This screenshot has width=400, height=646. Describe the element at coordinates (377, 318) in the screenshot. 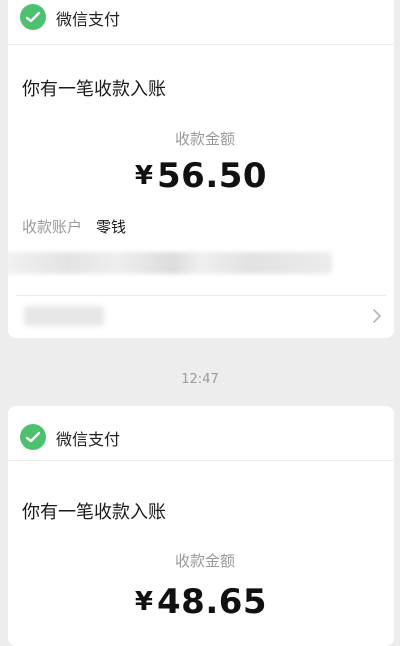

I see `chevron-right-icon` at that location.